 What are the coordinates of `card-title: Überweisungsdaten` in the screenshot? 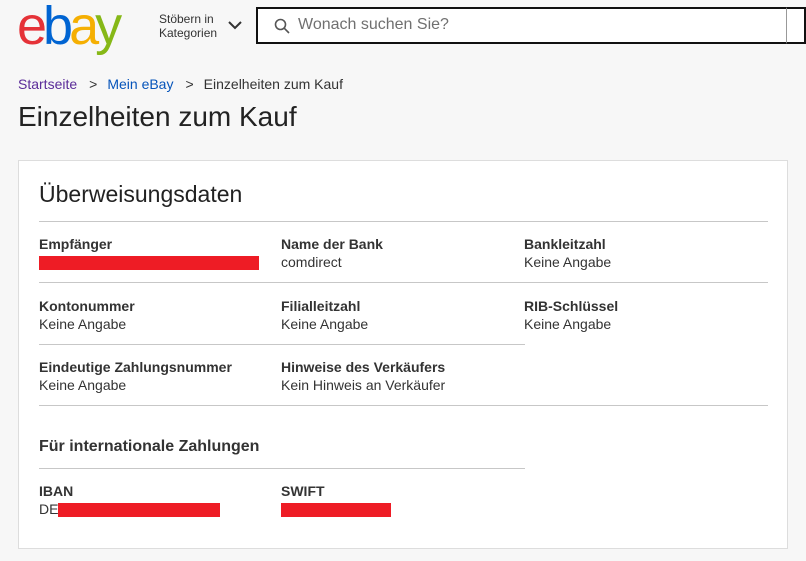 It's located at (141, 194).